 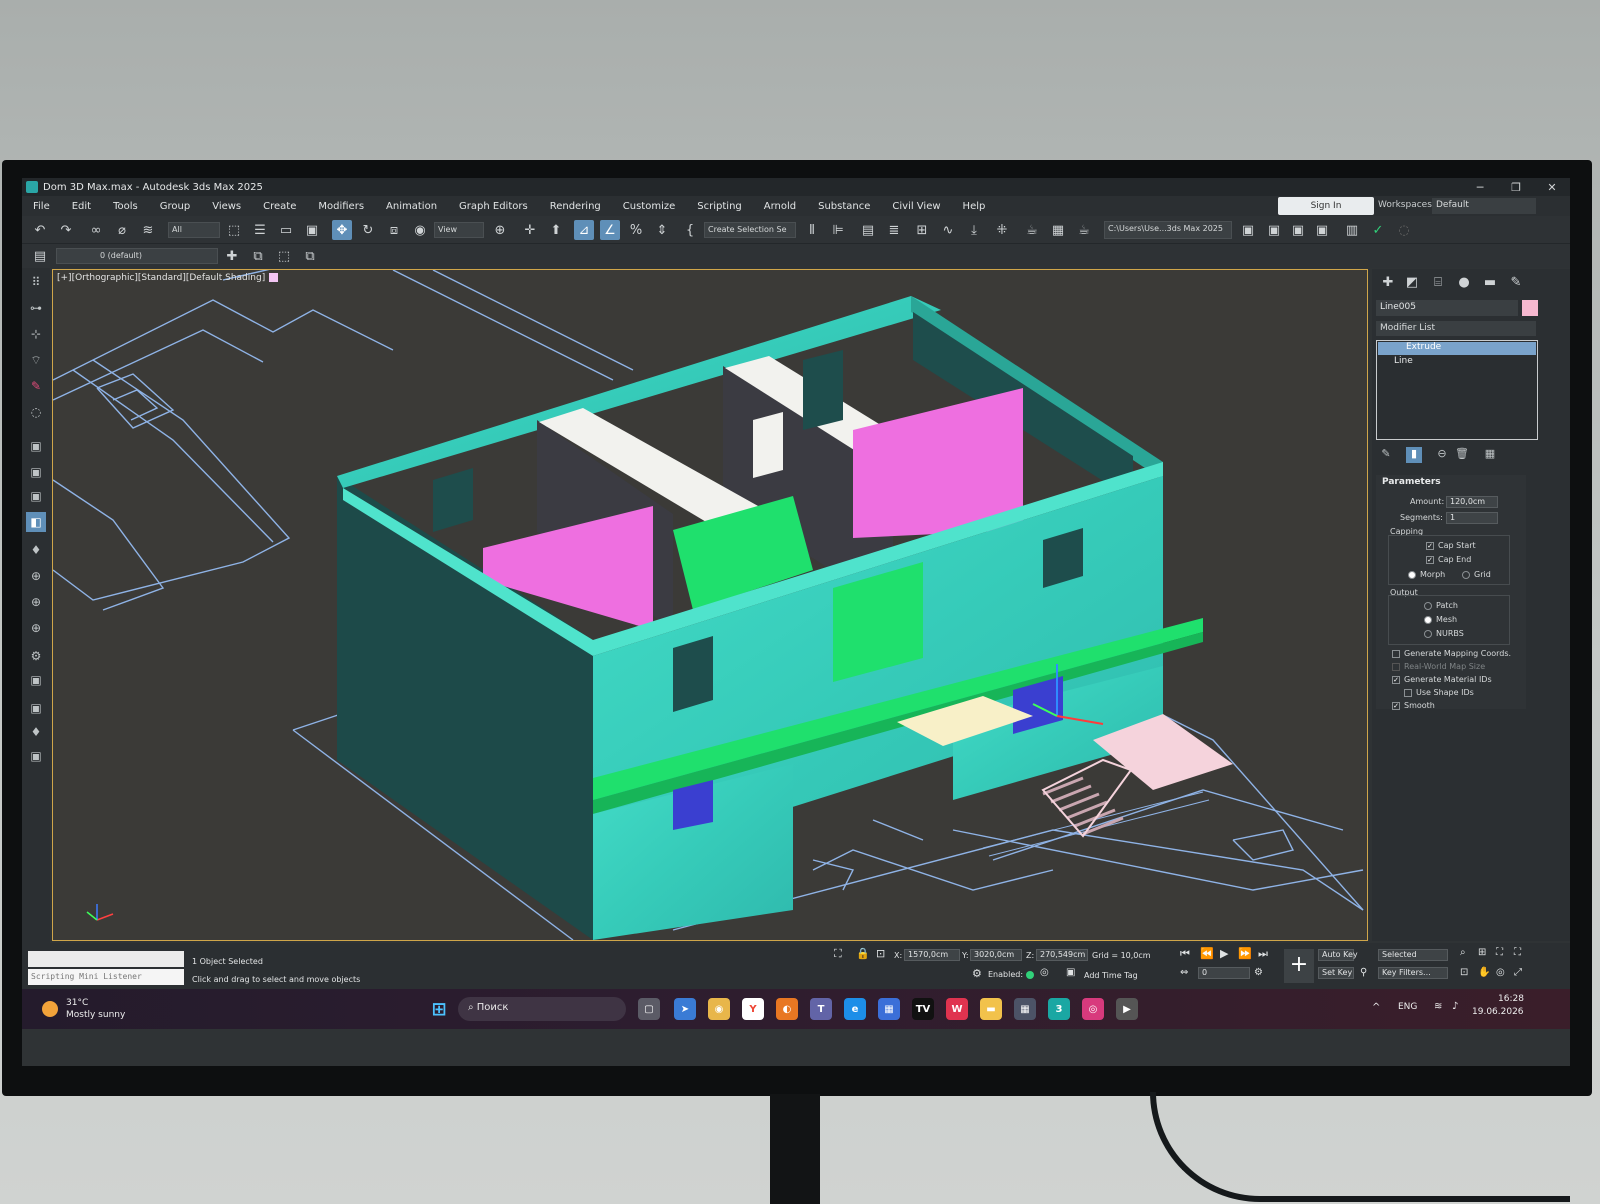 I want to click on task-view-icon: ▢, so click(x=649, y=1009).